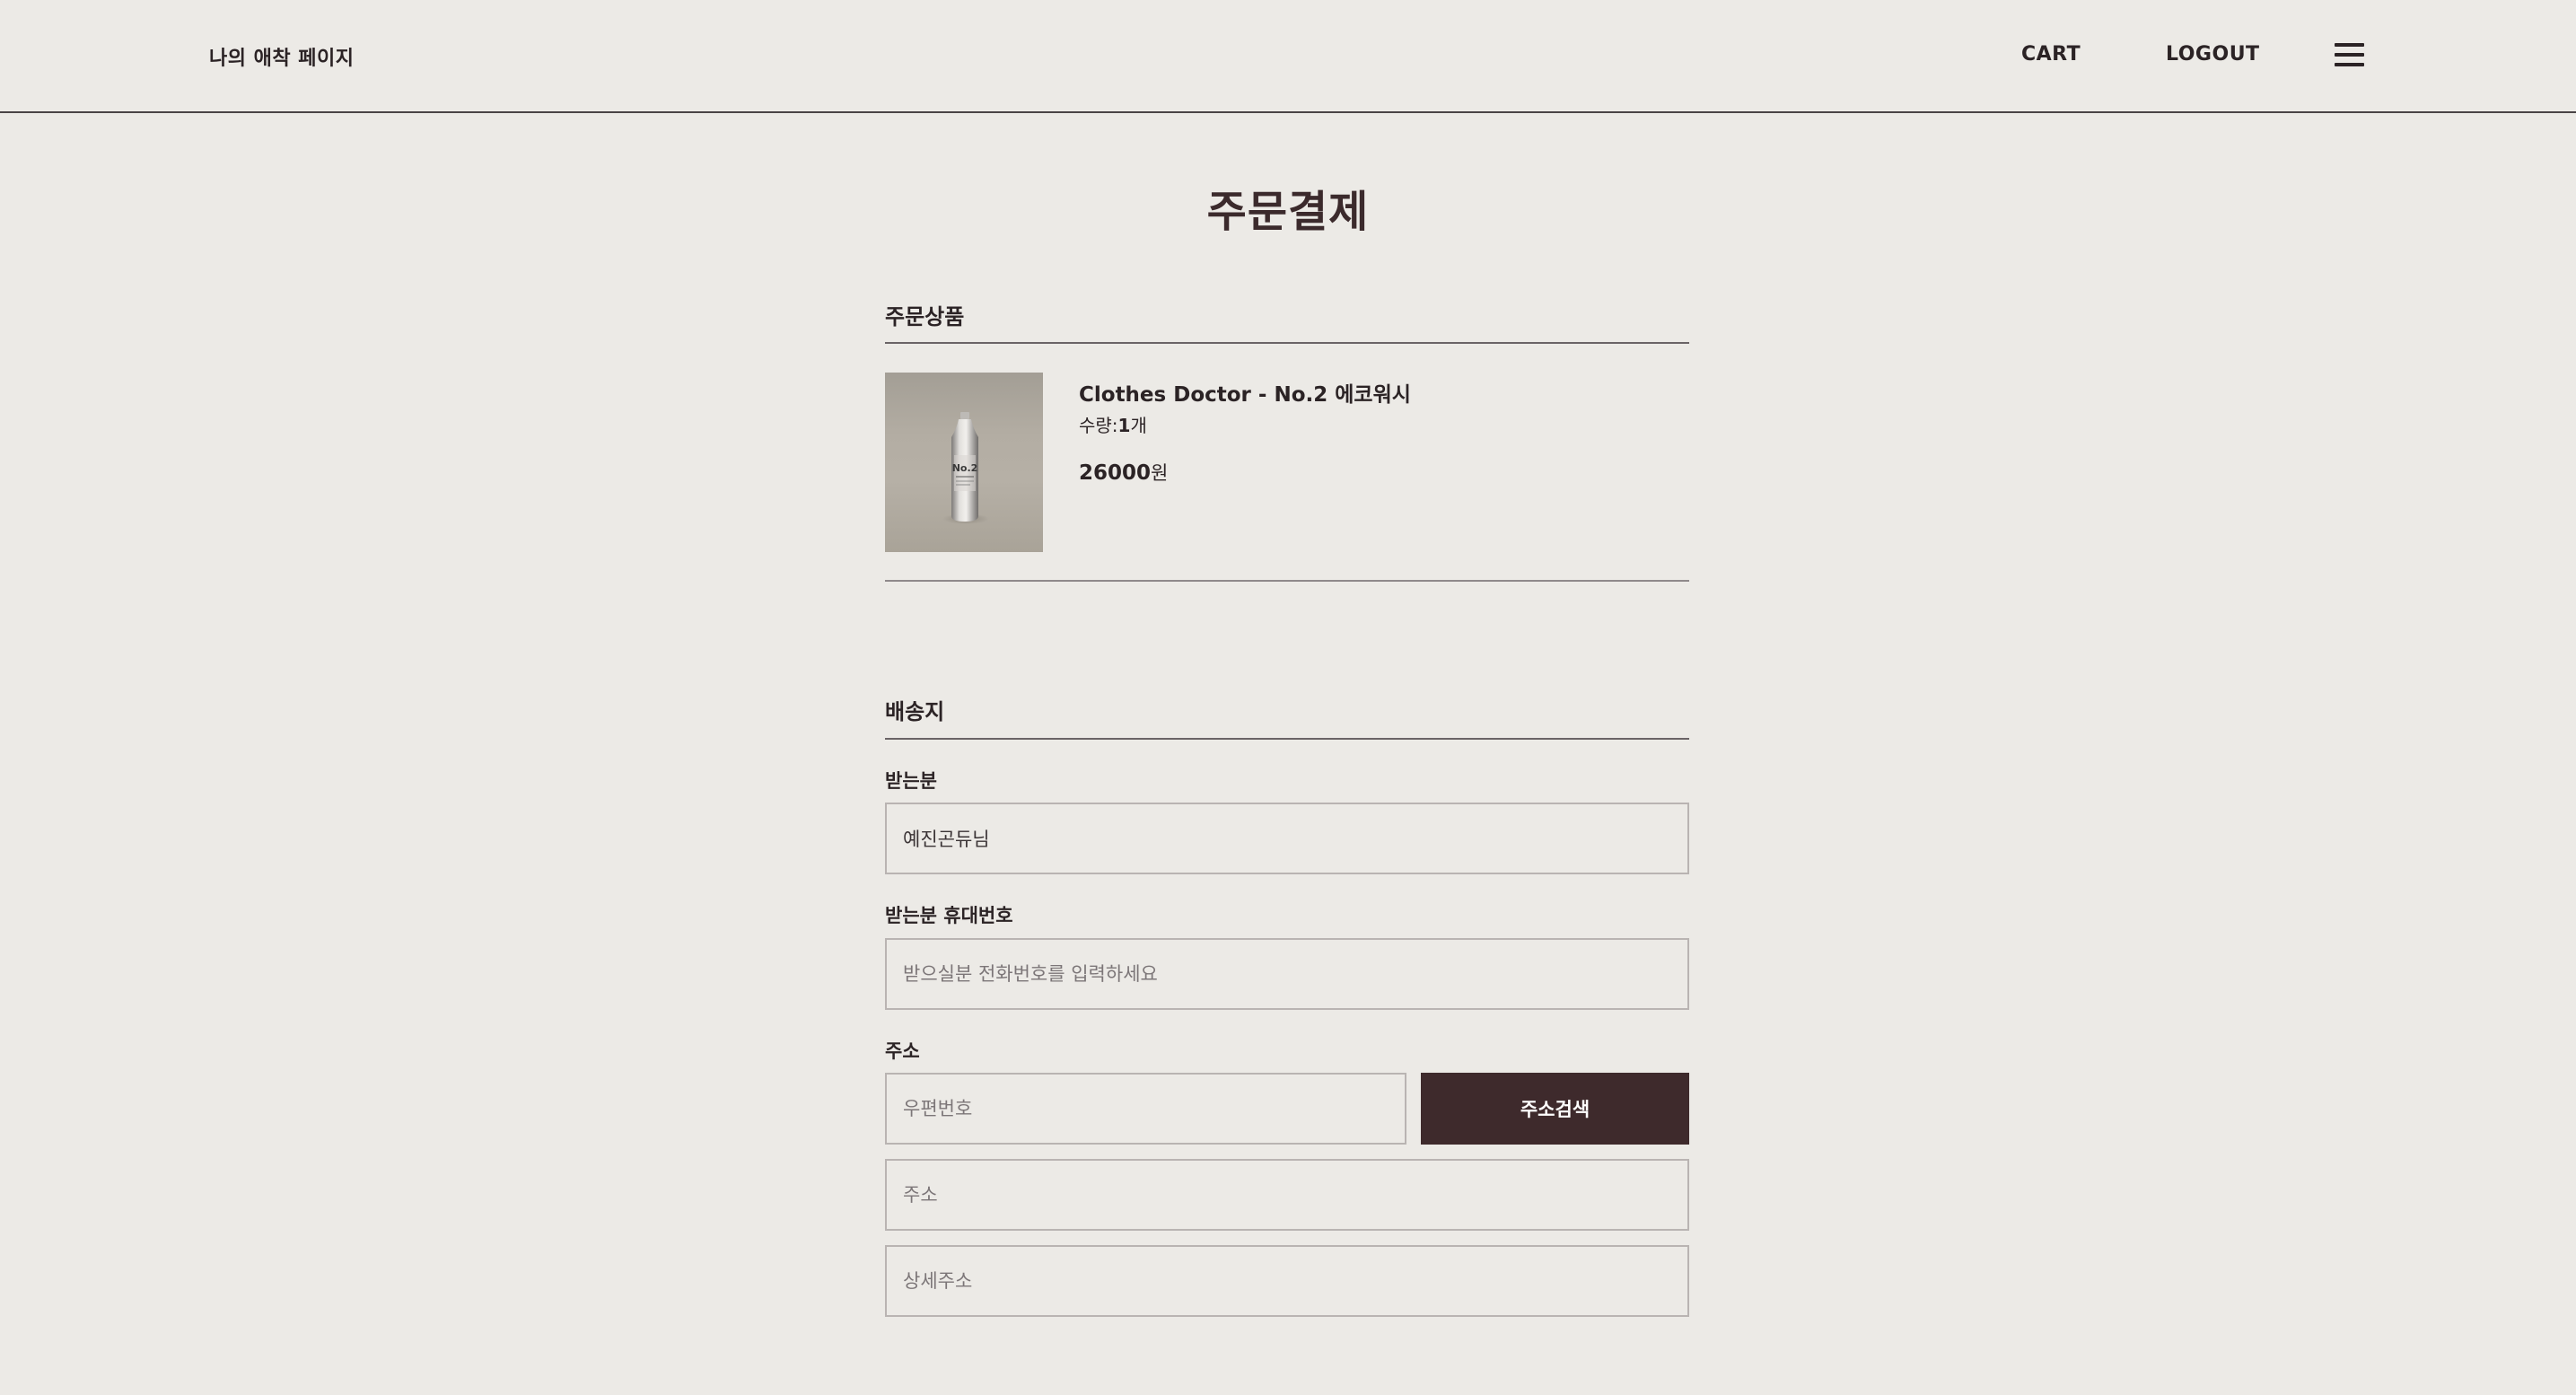 The width and height of the screenshot is (2576, 1395). I want to click on order-items-divider, so click(1287, 343).